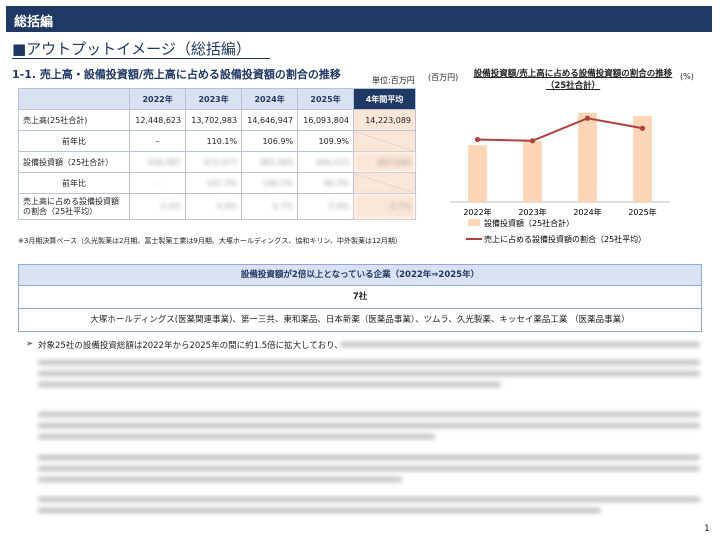  What do you see at coordinates (573, 80) in the screenshot?
I see `chart-title: 設備投資額/売上高に占める設備投資額の割合の推移（25社合計）` at bounding box center [573, 80].